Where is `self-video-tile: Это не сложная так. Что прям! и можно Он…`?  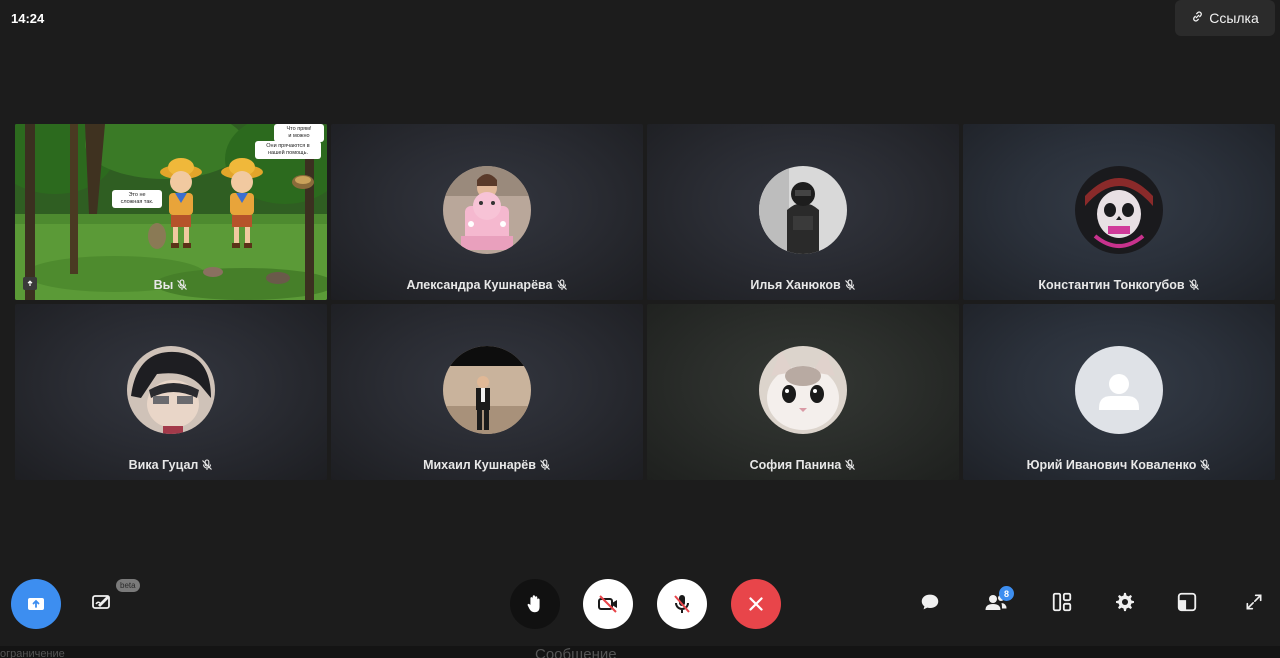 self-video-tile: Это не сложная так. Что прям! и можно Он… is located at coordinates (171, 212).